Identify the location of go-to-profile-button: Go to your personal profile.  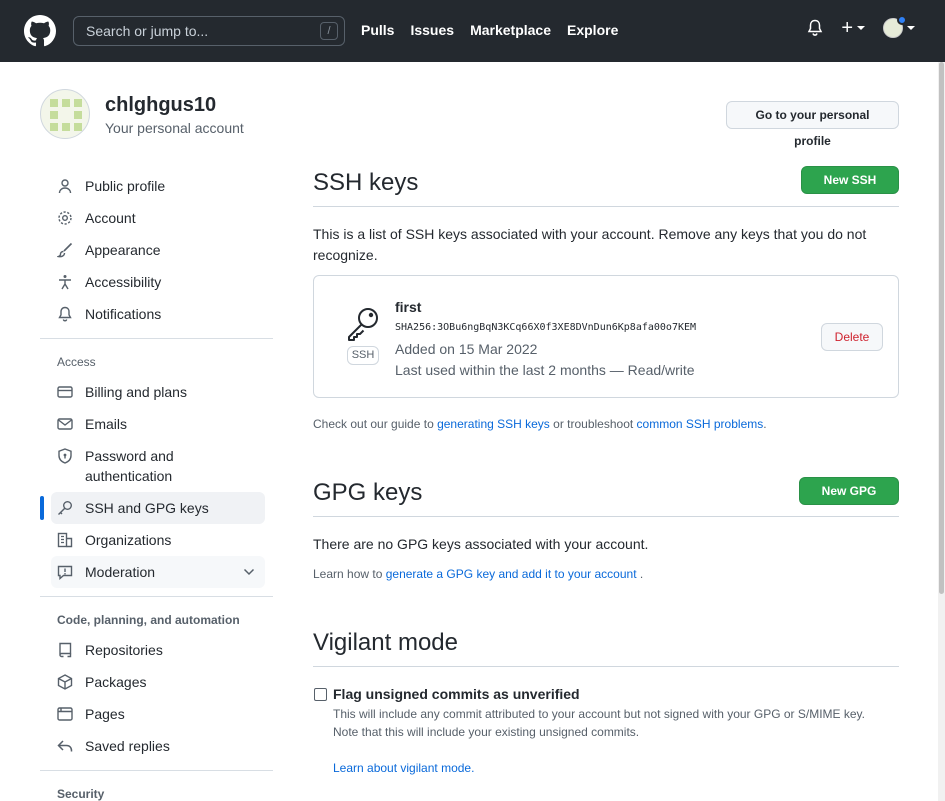
(812, 124).